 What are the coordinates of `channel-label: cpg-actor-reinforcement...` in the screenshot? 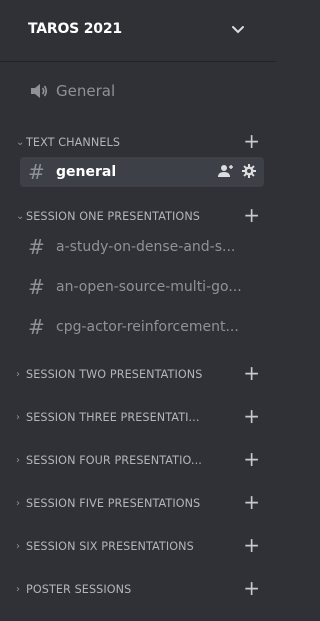 It's located at (147, 327).